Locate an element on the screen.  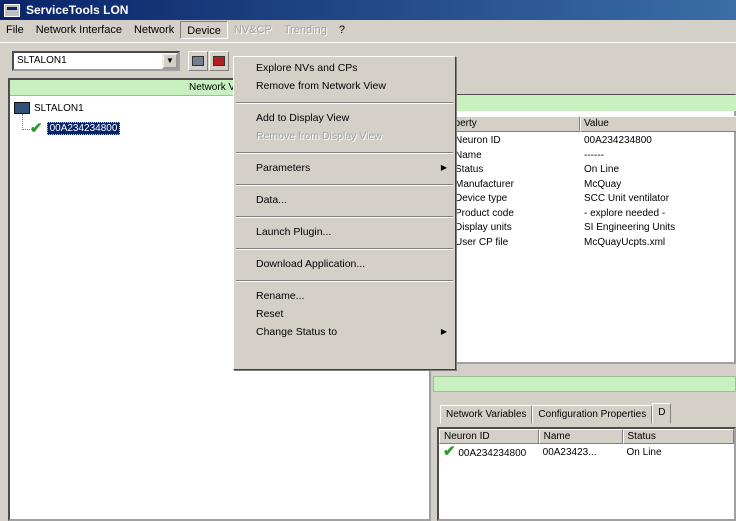
tab-devices: D is located at coordinates (662, 413).